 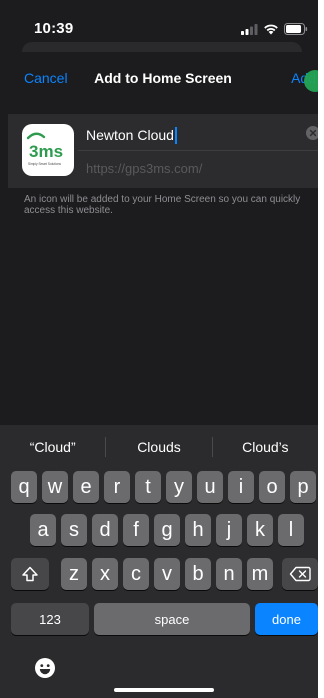 What do you see at coordinates (303, 487) in the screenshot?
I see `key-p: p` at bounding box center [303, 487].